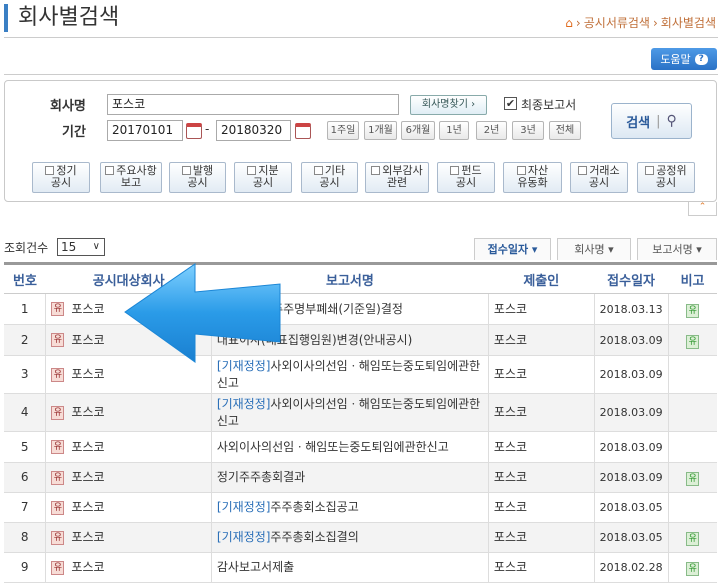 This screenshot has width=722, height=583. I want to click on col-header: 비고, so click(692, 278).